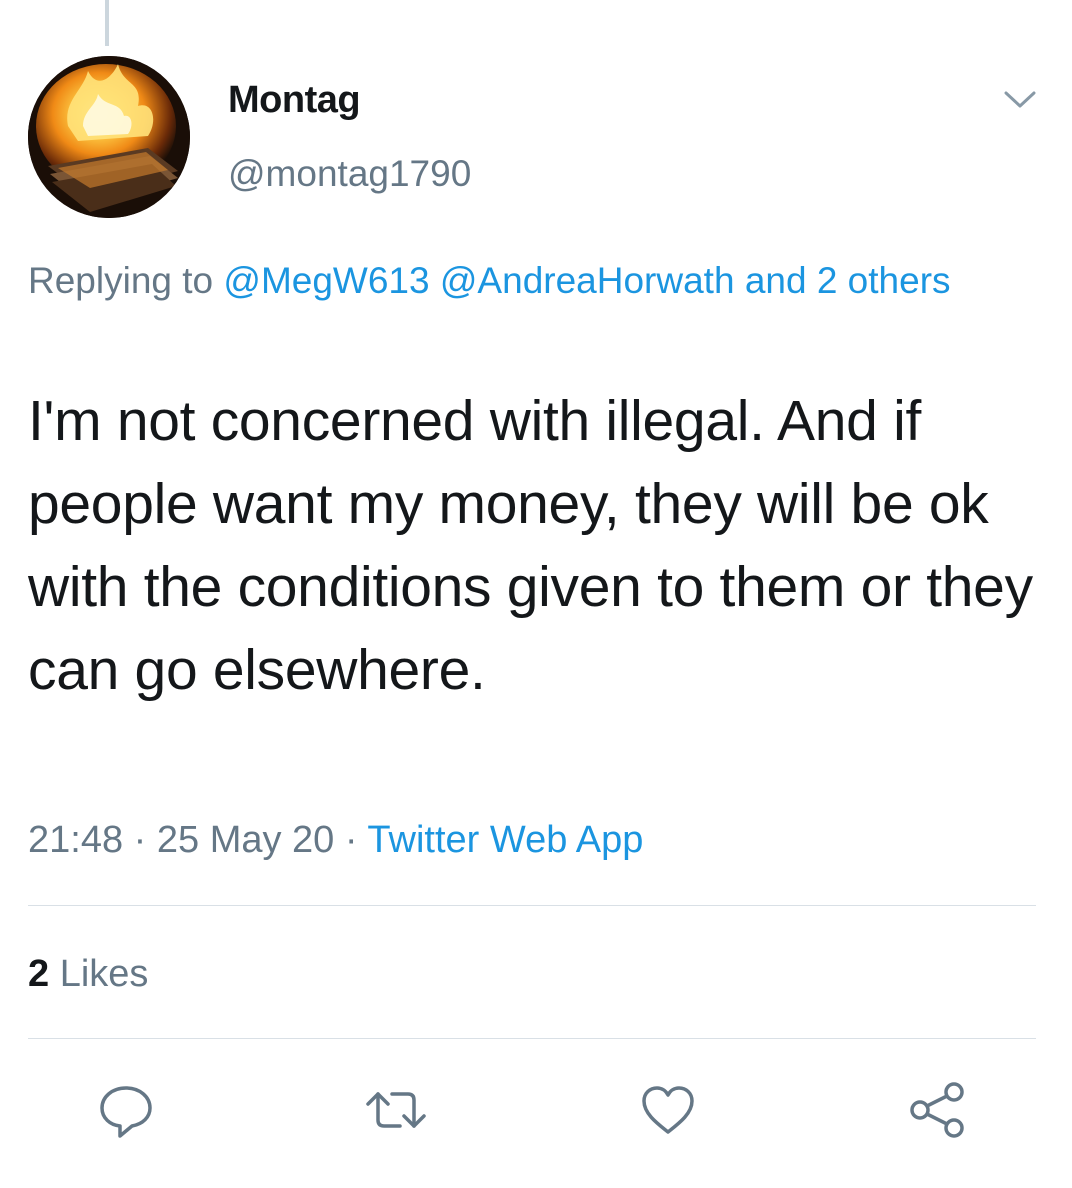 Image resolution: width=1072 pixels, height=1188 pixels. I want to click on tweet-date: 25 May 20, so click(245, 840).